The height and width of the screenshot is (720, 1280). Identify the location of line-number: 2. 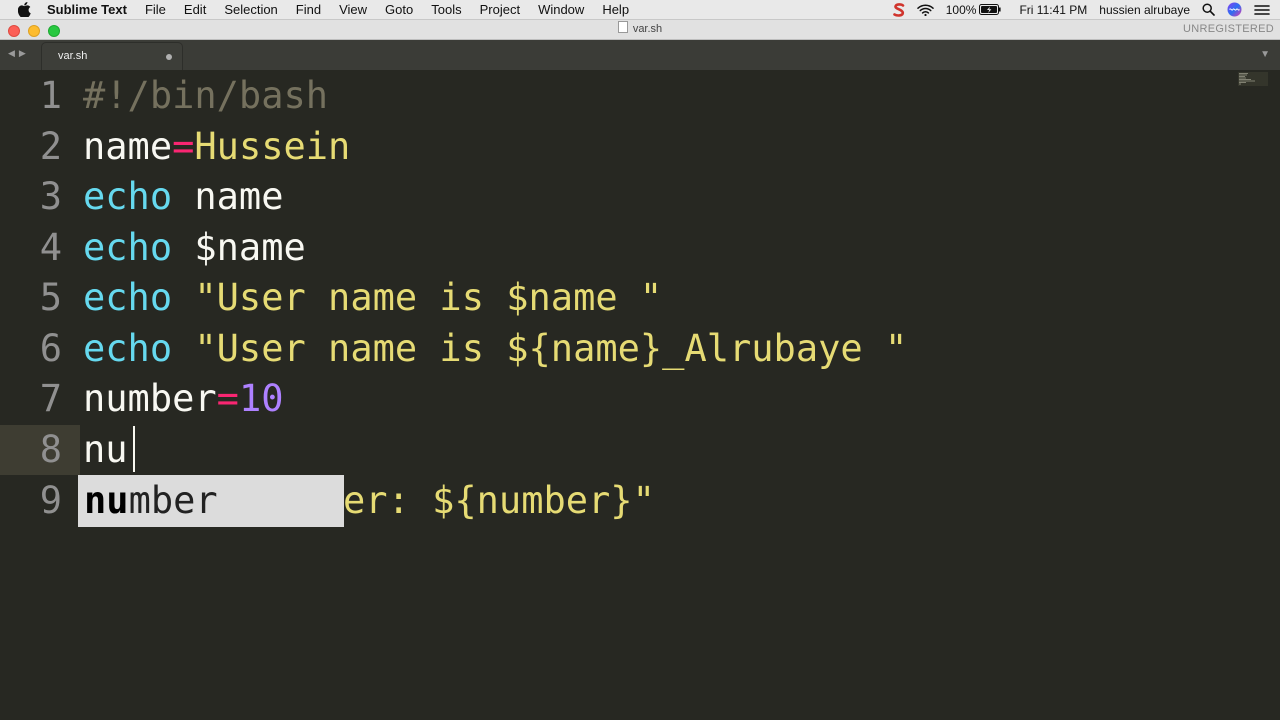
(50, 146).